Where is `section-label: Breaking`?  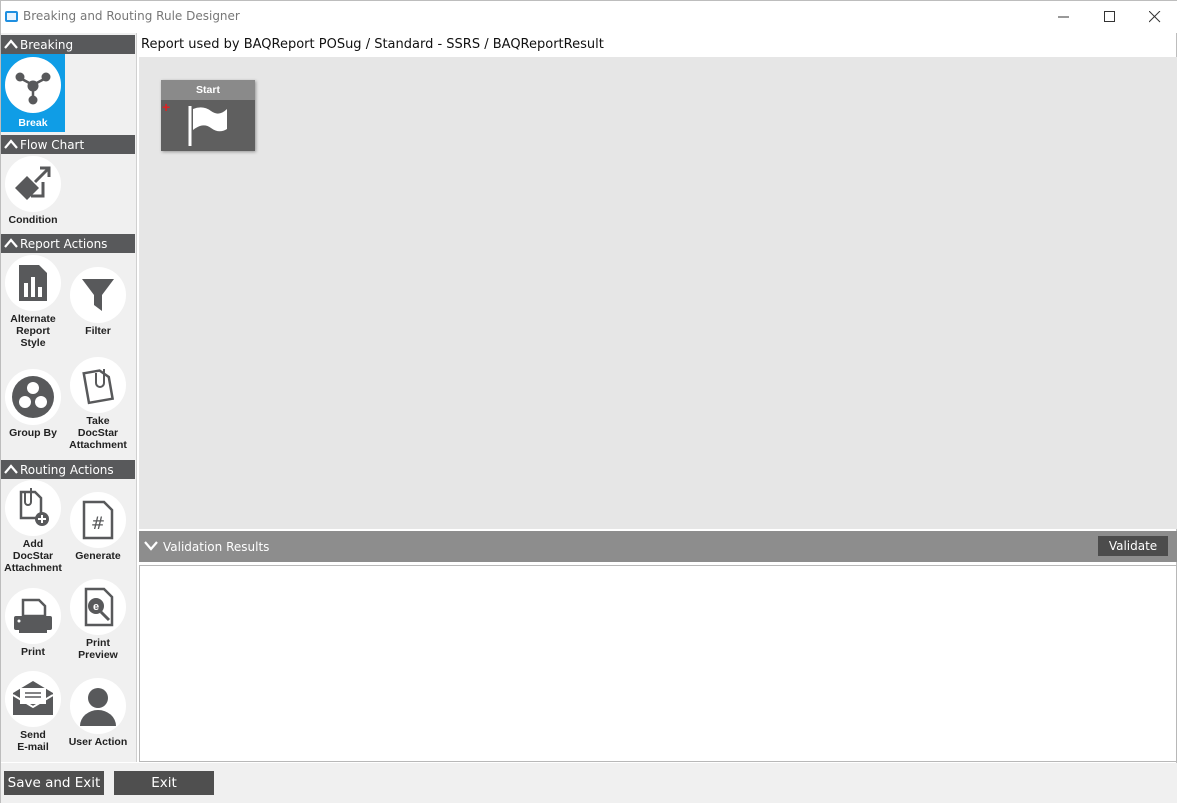 section-label: Breaking is located at coordinates (47, 45).